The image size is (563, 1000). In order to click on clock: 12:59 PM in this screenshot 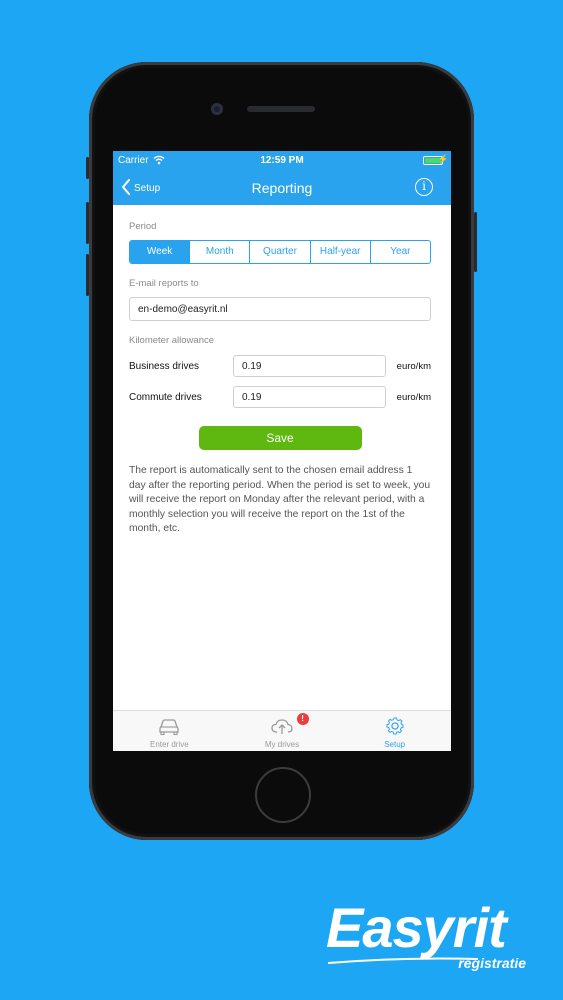, I will do `click(282, 160)`.